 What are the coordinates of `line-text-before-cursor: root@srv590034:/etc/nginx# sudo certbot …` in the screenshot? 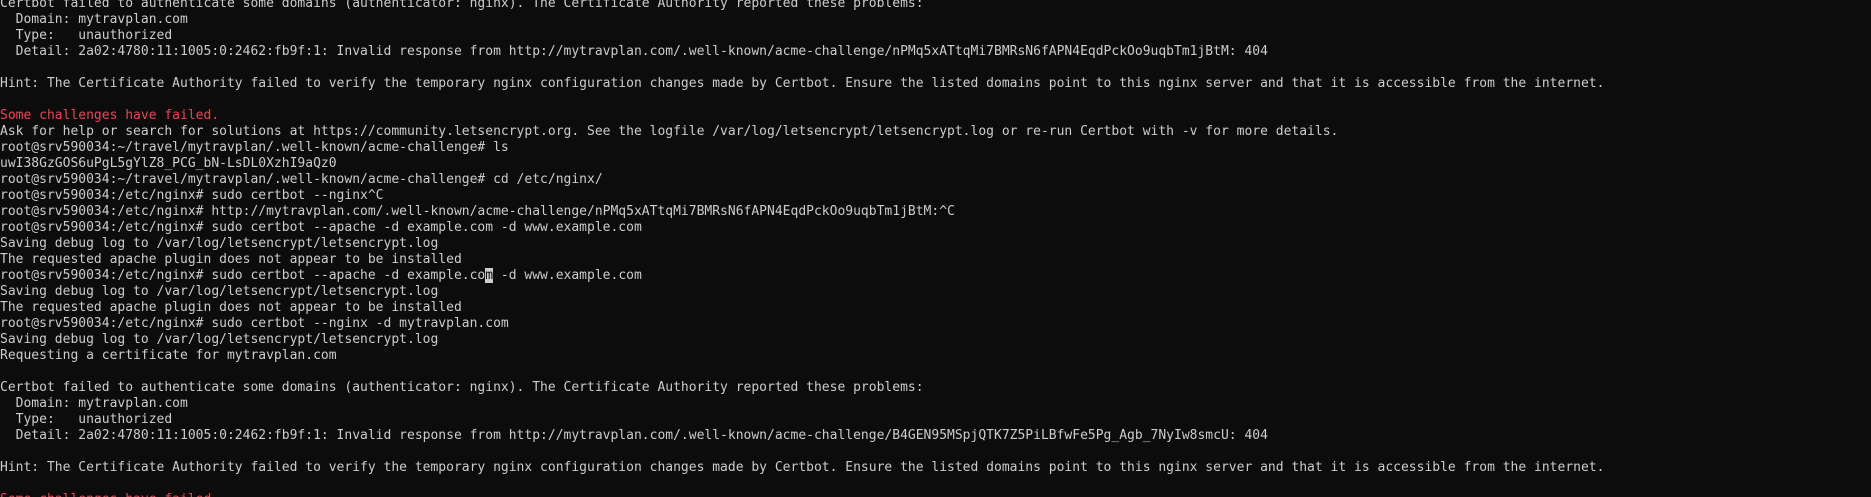 It's located at (243, 275).